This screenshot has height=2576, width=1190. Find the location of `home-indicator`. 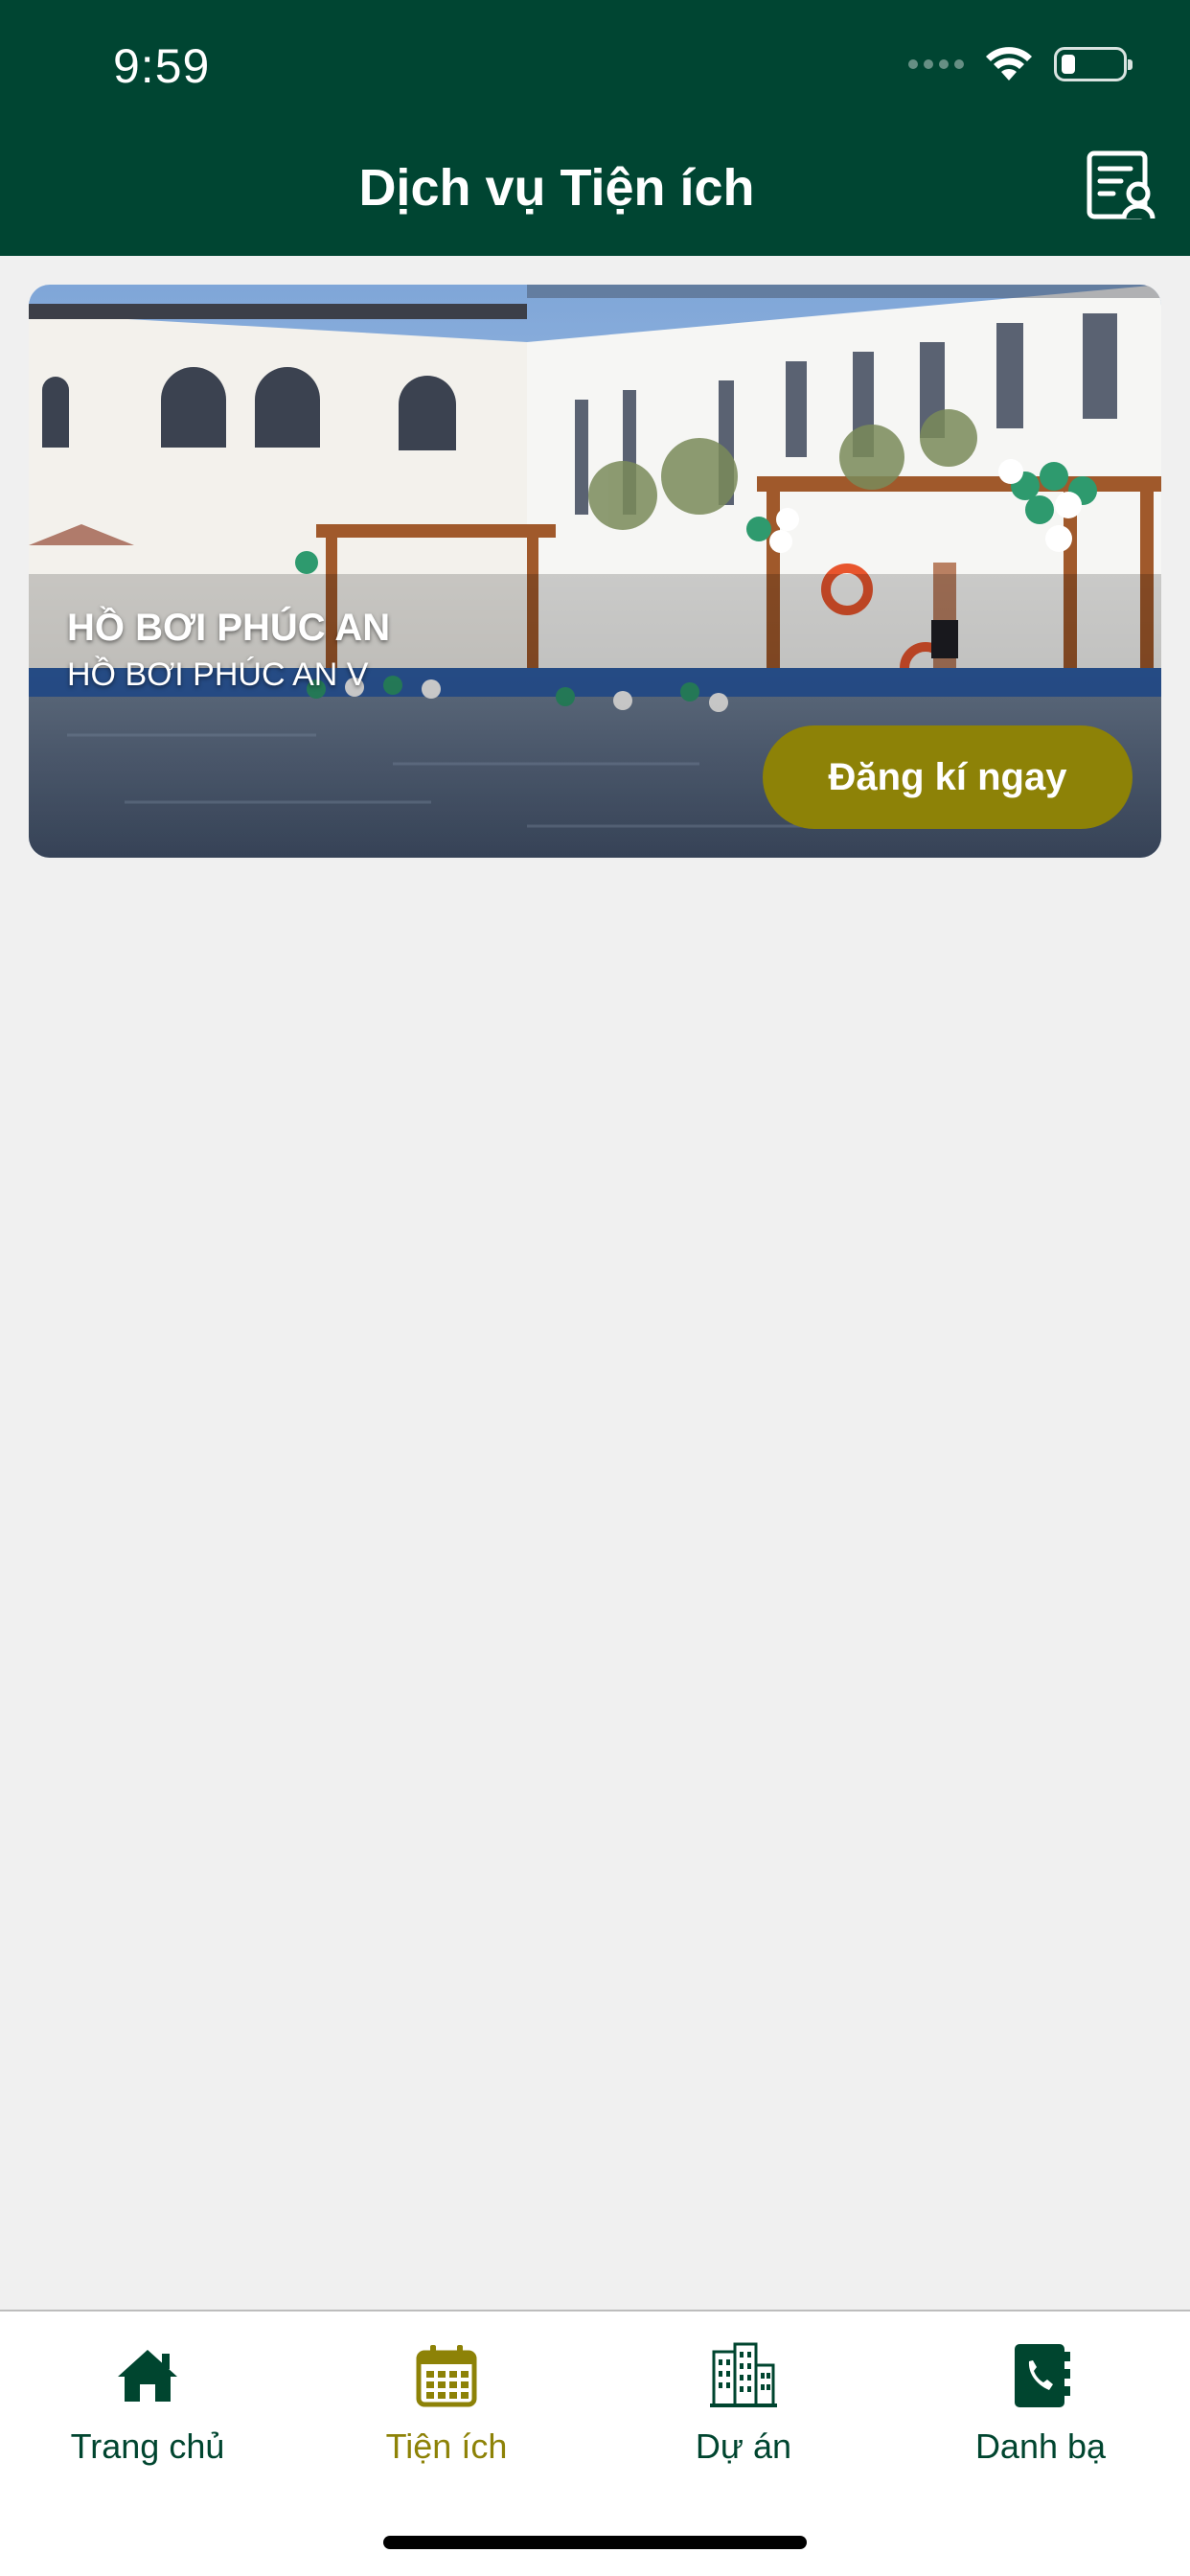

home-indicator is located at coordinates (595, 2542).